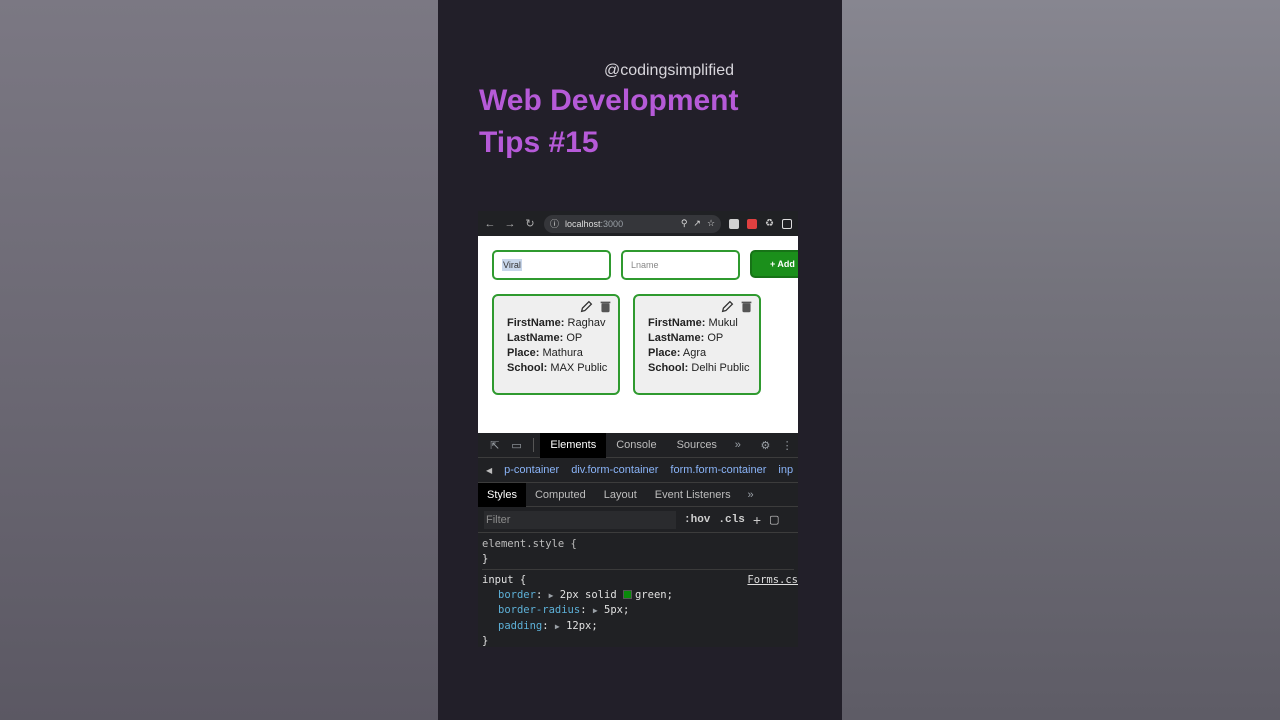 The width and height of the screenshot is (1280, 720). I want to click on styles-filter-row: Filter :hov .cls + ▢, so click(638, 520).